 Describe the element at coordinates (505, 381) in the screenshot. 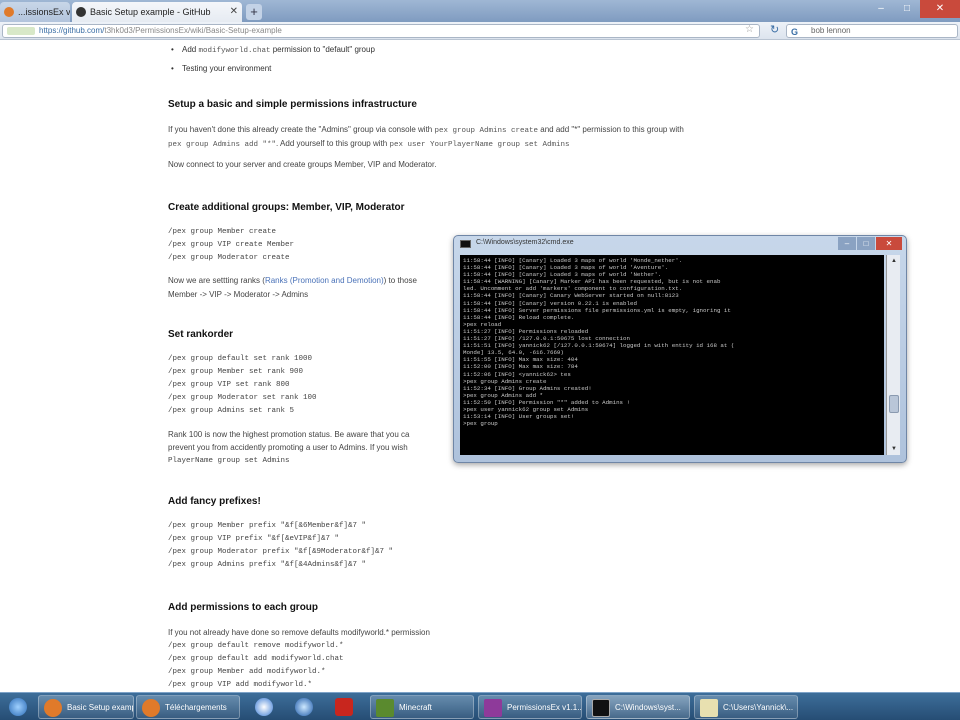

I see `console-line: >pex group Admins create` at that location.